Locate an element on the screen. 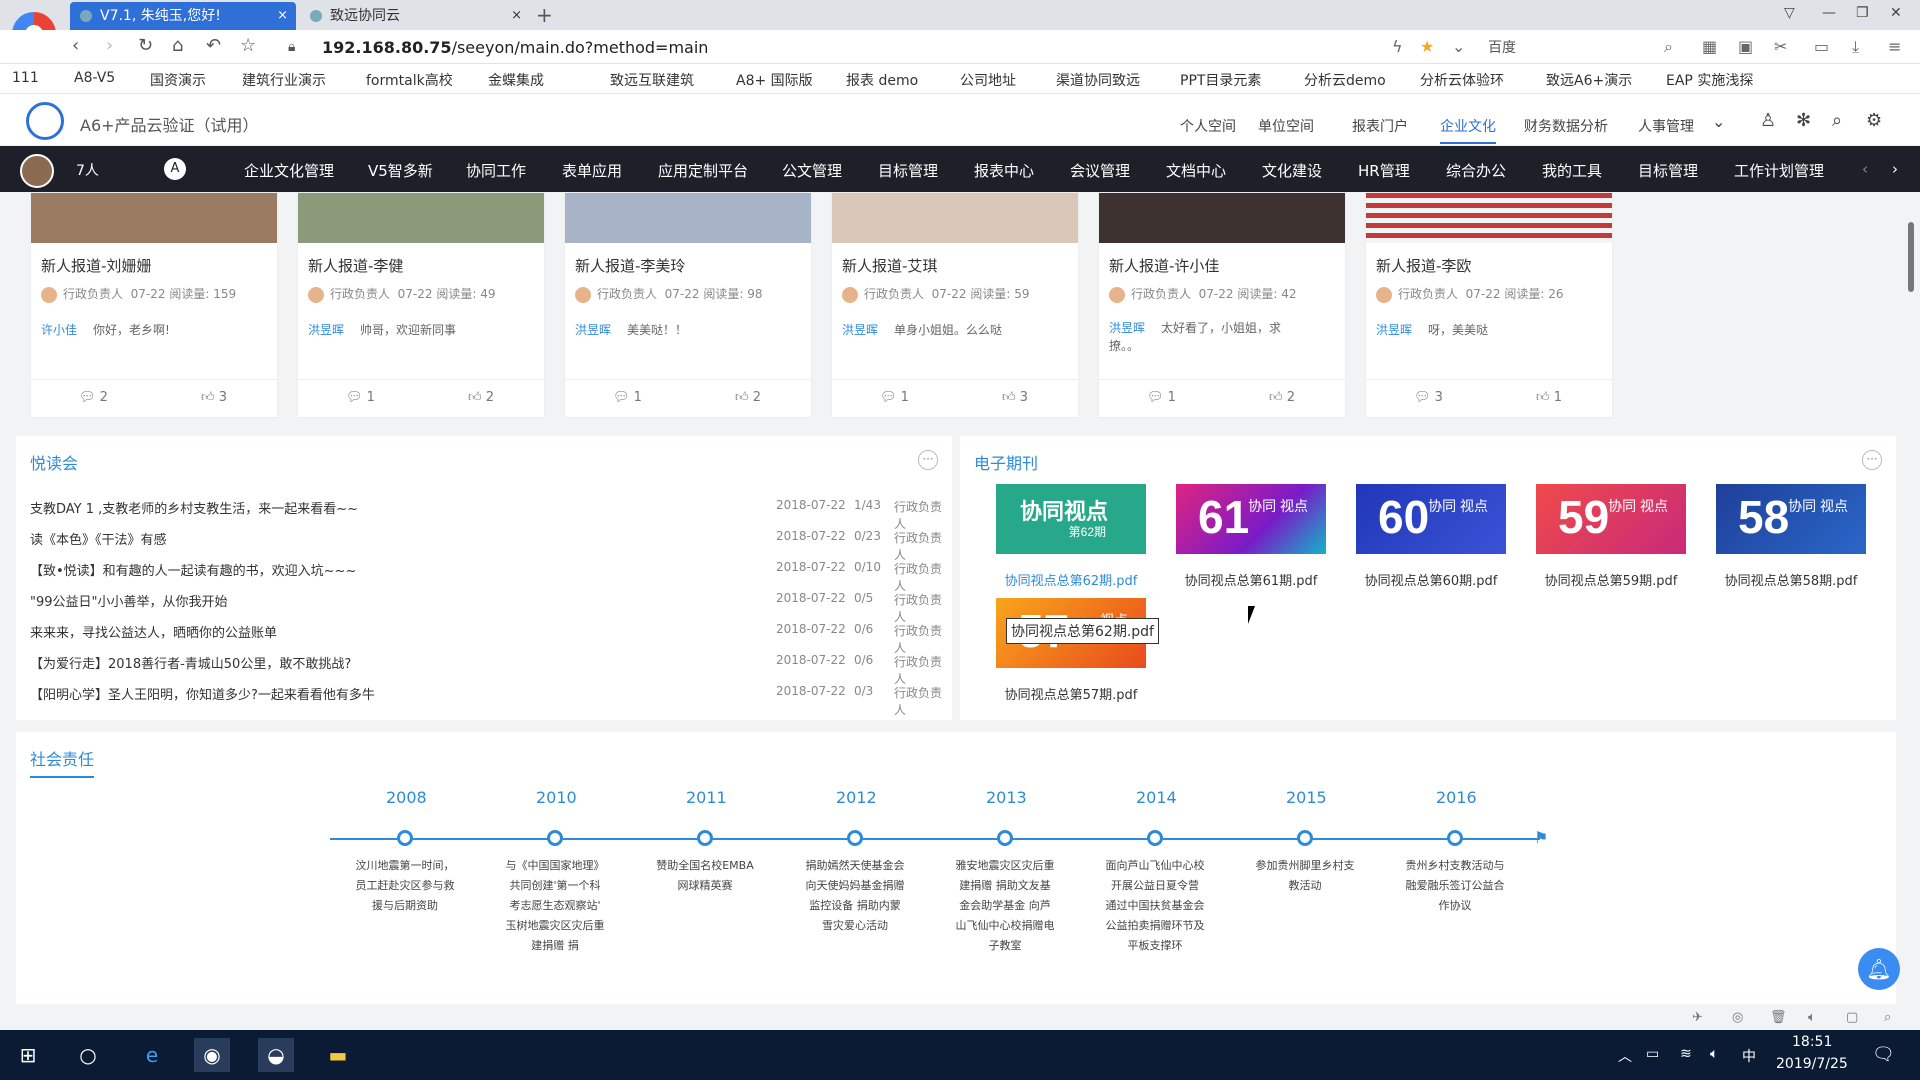  window-icon: ▢ is located at coordinates (1852, 1017).